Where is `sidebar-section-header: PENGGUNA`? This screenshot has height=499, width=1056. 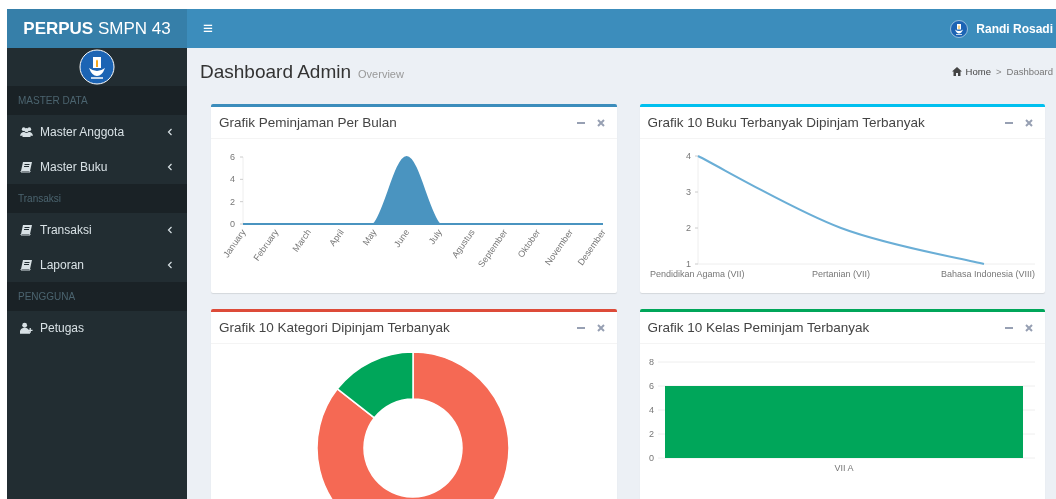 sidebar-section-header: PENGGUNA is located at coordinates (97, 296).